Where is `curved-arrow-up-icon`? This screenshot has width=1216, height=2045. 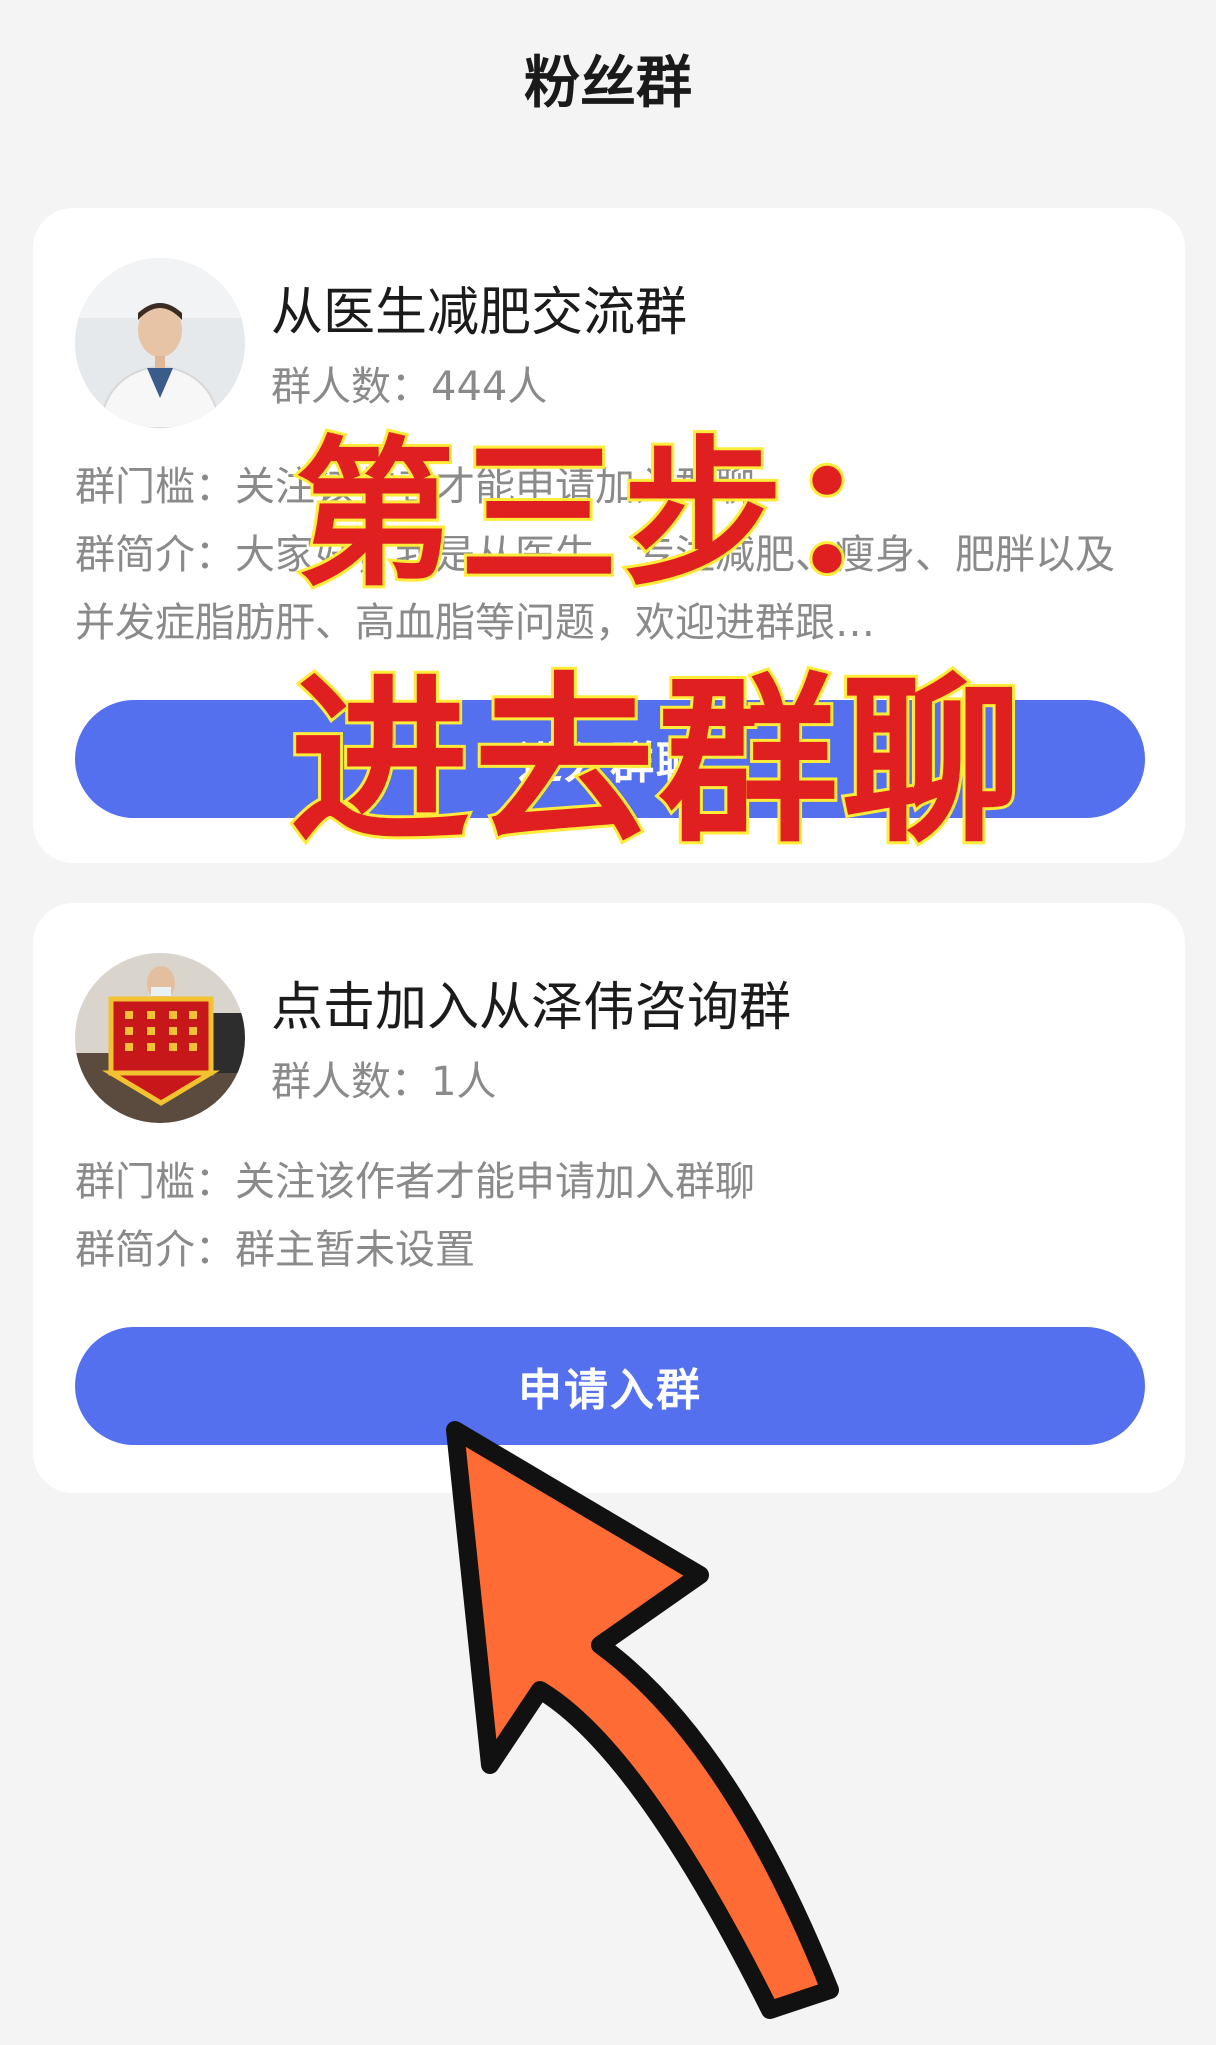 curved-arrow-up-icon is located at coordinates (690, 1722).